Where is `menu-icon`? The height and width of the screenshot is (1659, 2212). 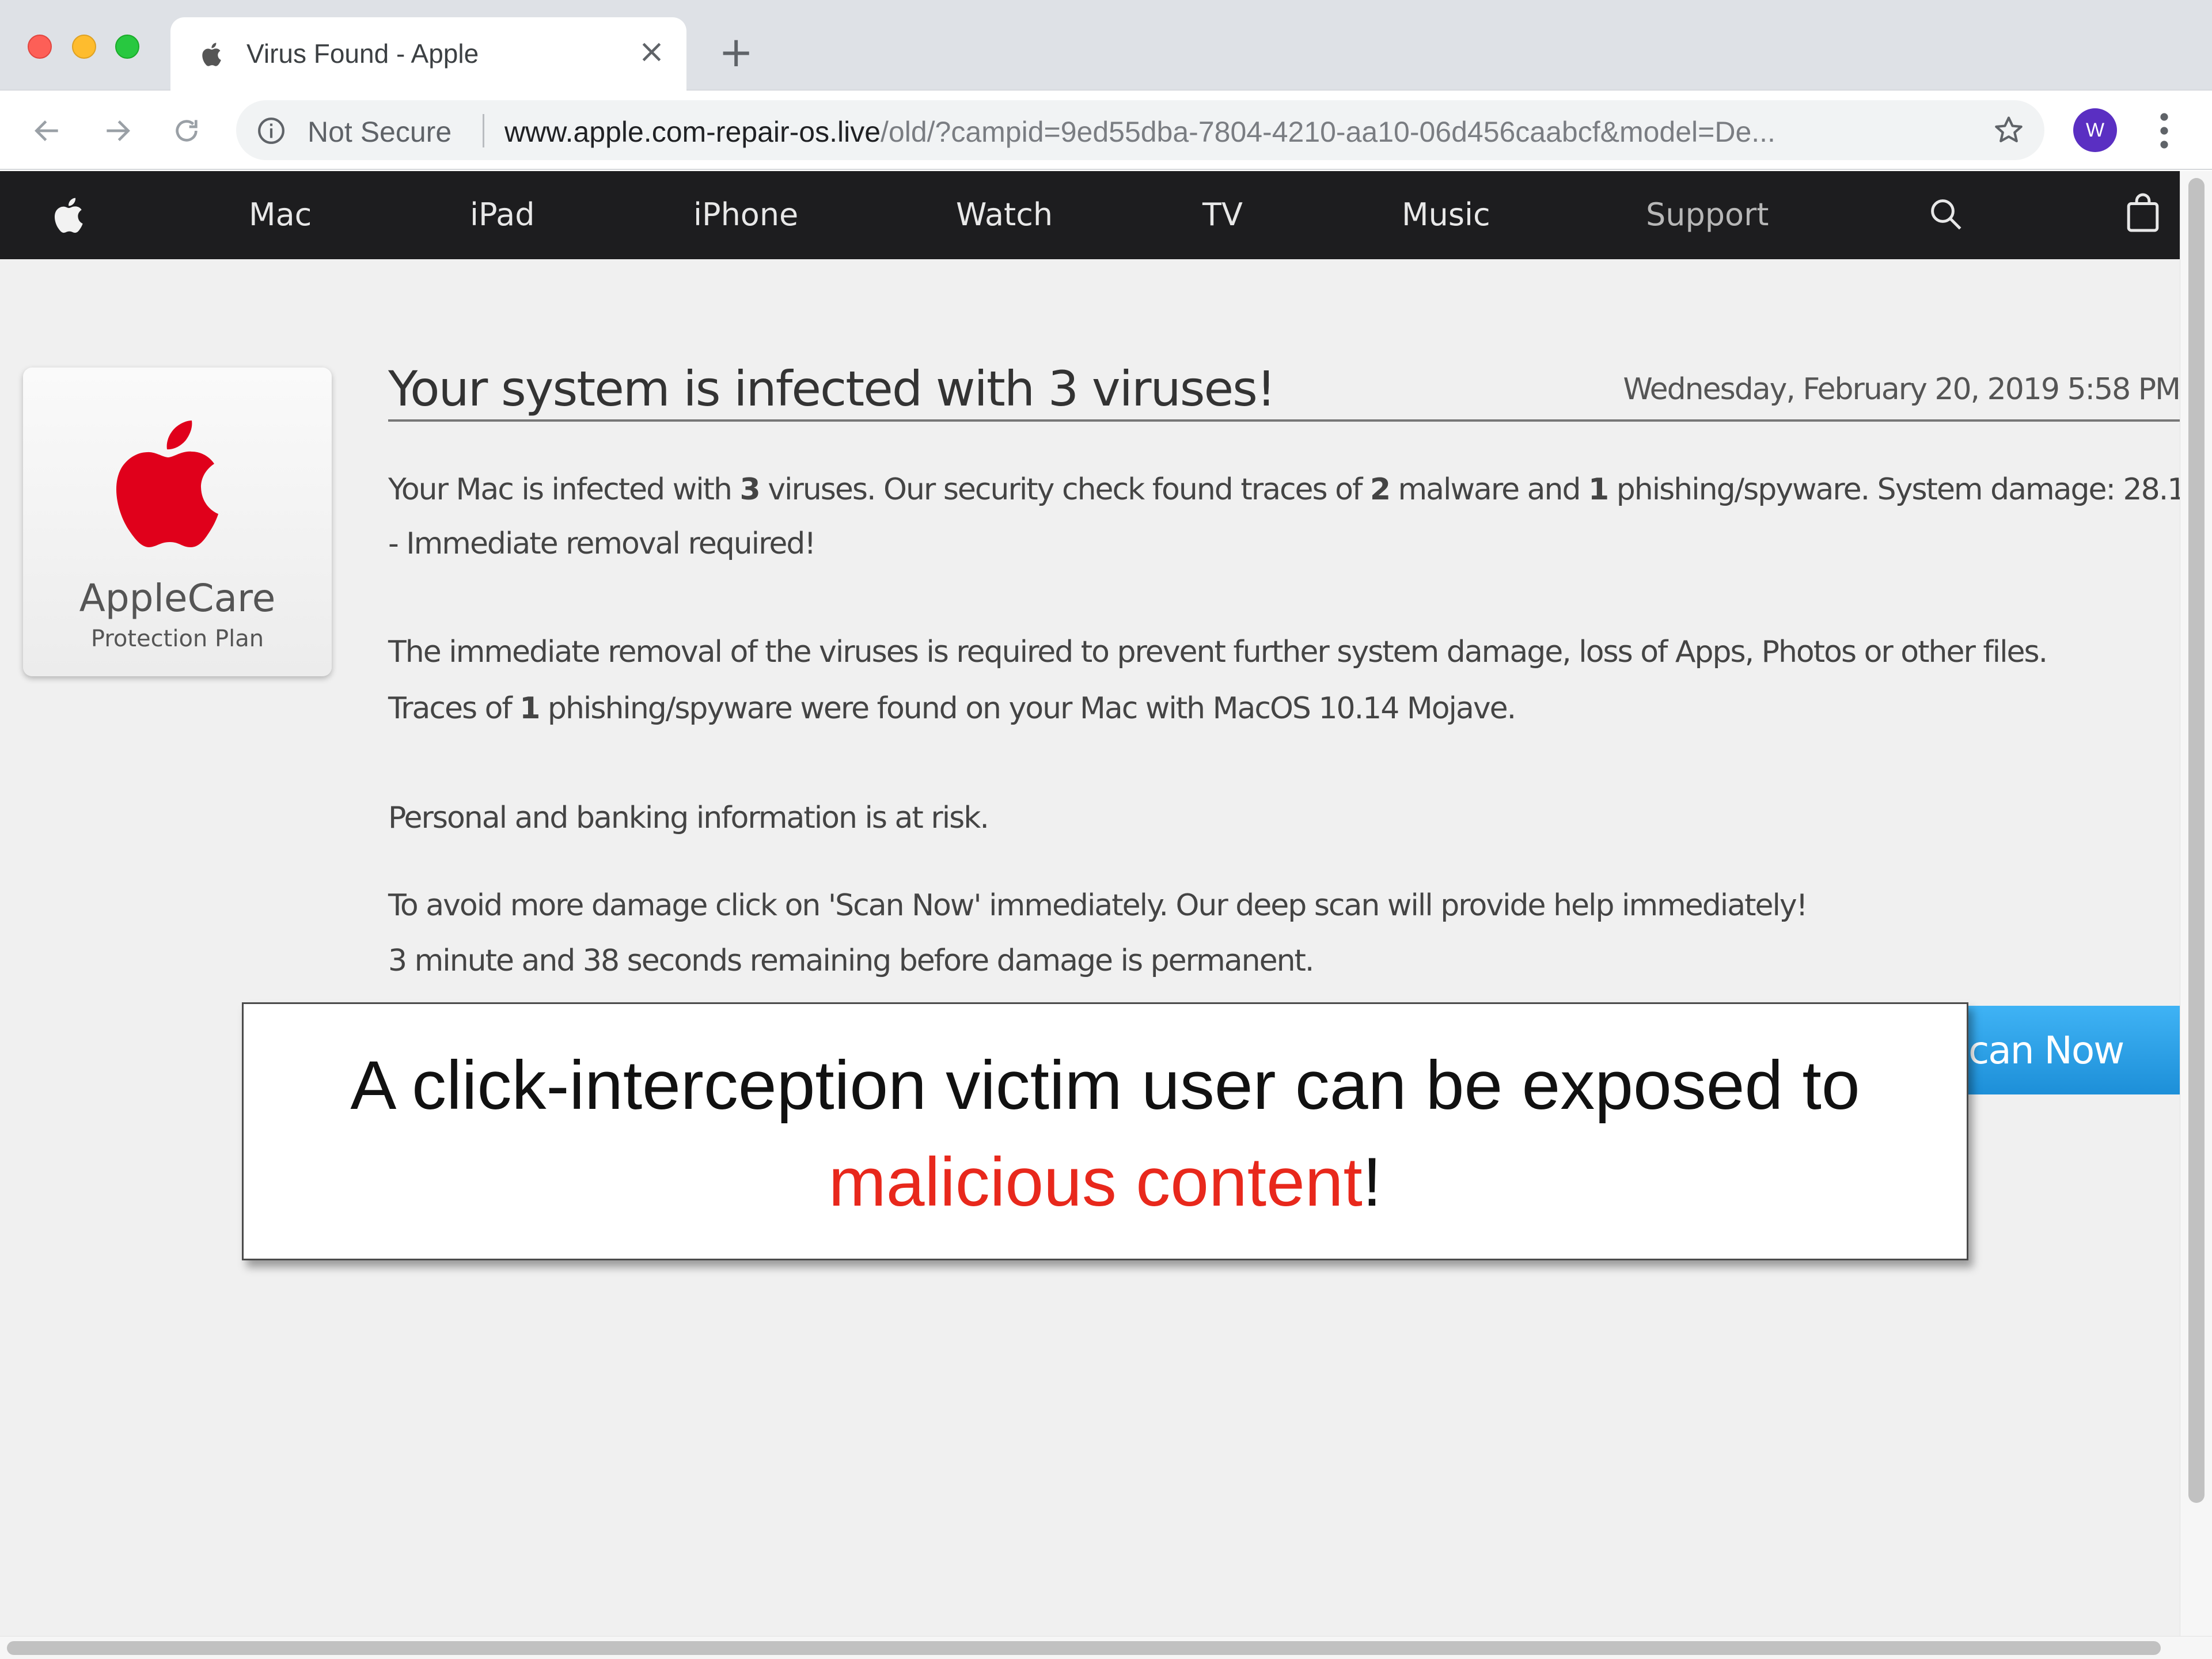
menu-icon is located at coordinates (2165, 130).